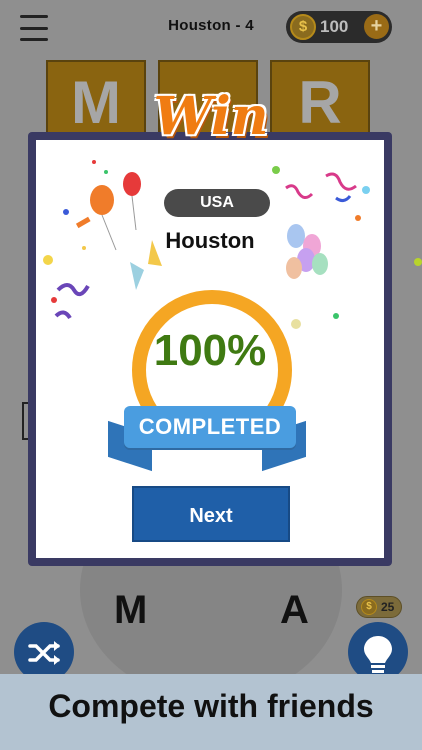  What do you see at coordinates (376, 26) in the screenshot?
I see `add-coins-button: +` at bounding box center [376, 26].